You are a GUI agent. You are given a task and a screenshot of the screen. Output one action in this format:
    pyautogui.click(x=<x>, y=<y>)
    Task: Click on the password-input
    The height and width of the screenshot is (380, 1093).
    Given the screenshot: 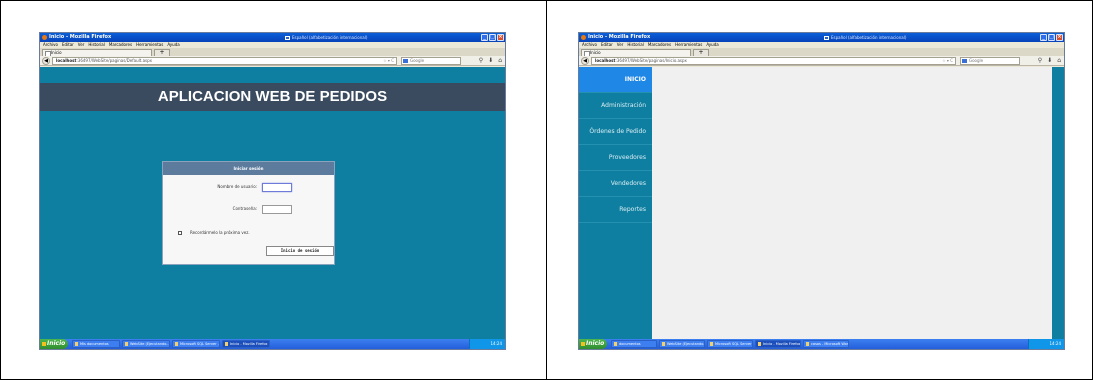 What is the action you would take?
    pyautogui.click(x=277, y=209)
    